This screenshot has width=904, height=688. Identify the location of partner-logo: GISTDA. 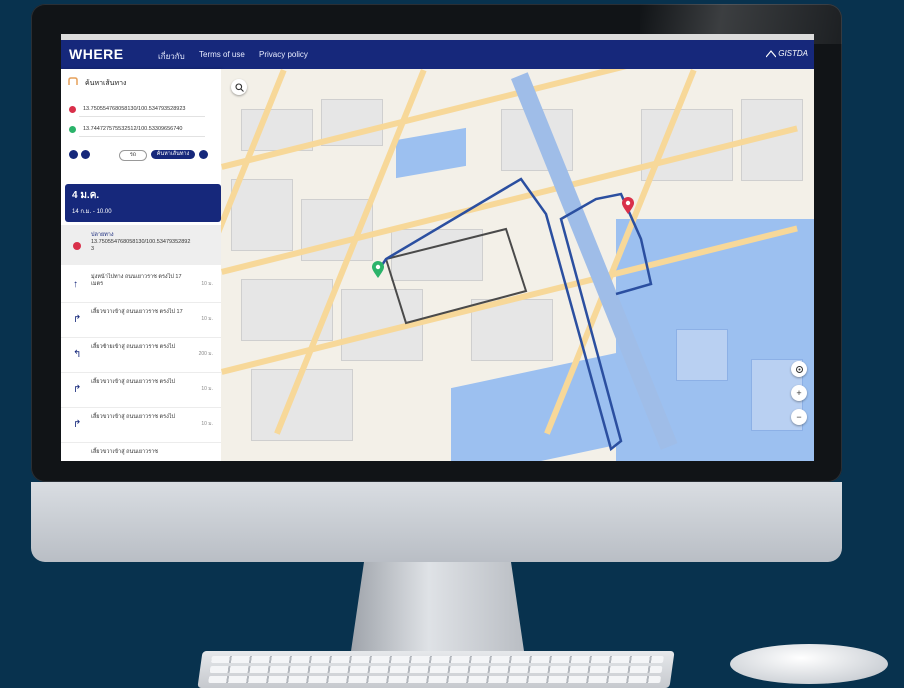
(786, 53).